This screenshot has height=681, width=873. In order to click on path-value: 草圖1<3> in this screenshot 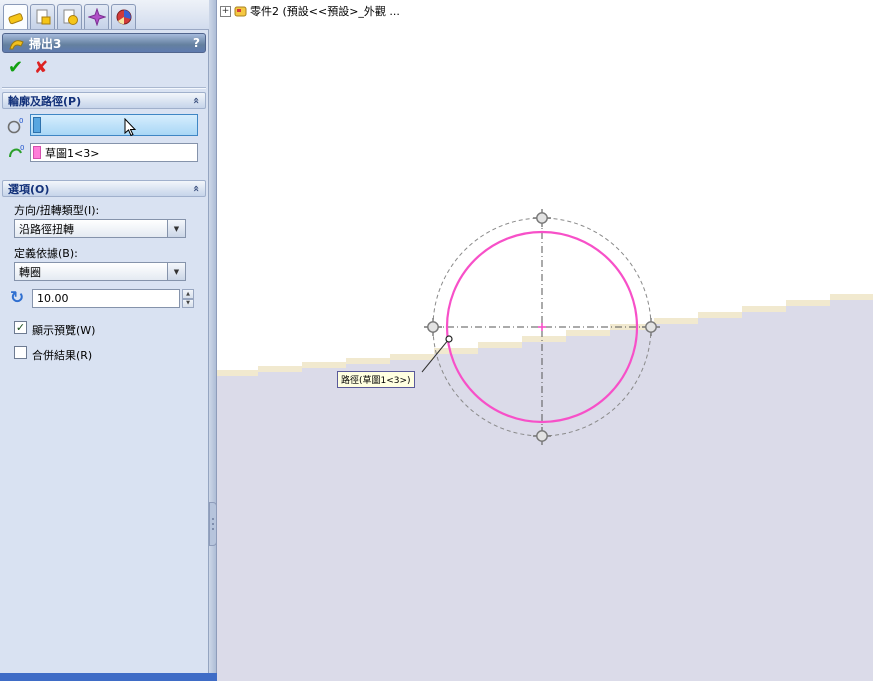, I will do `click(72, 153)`.